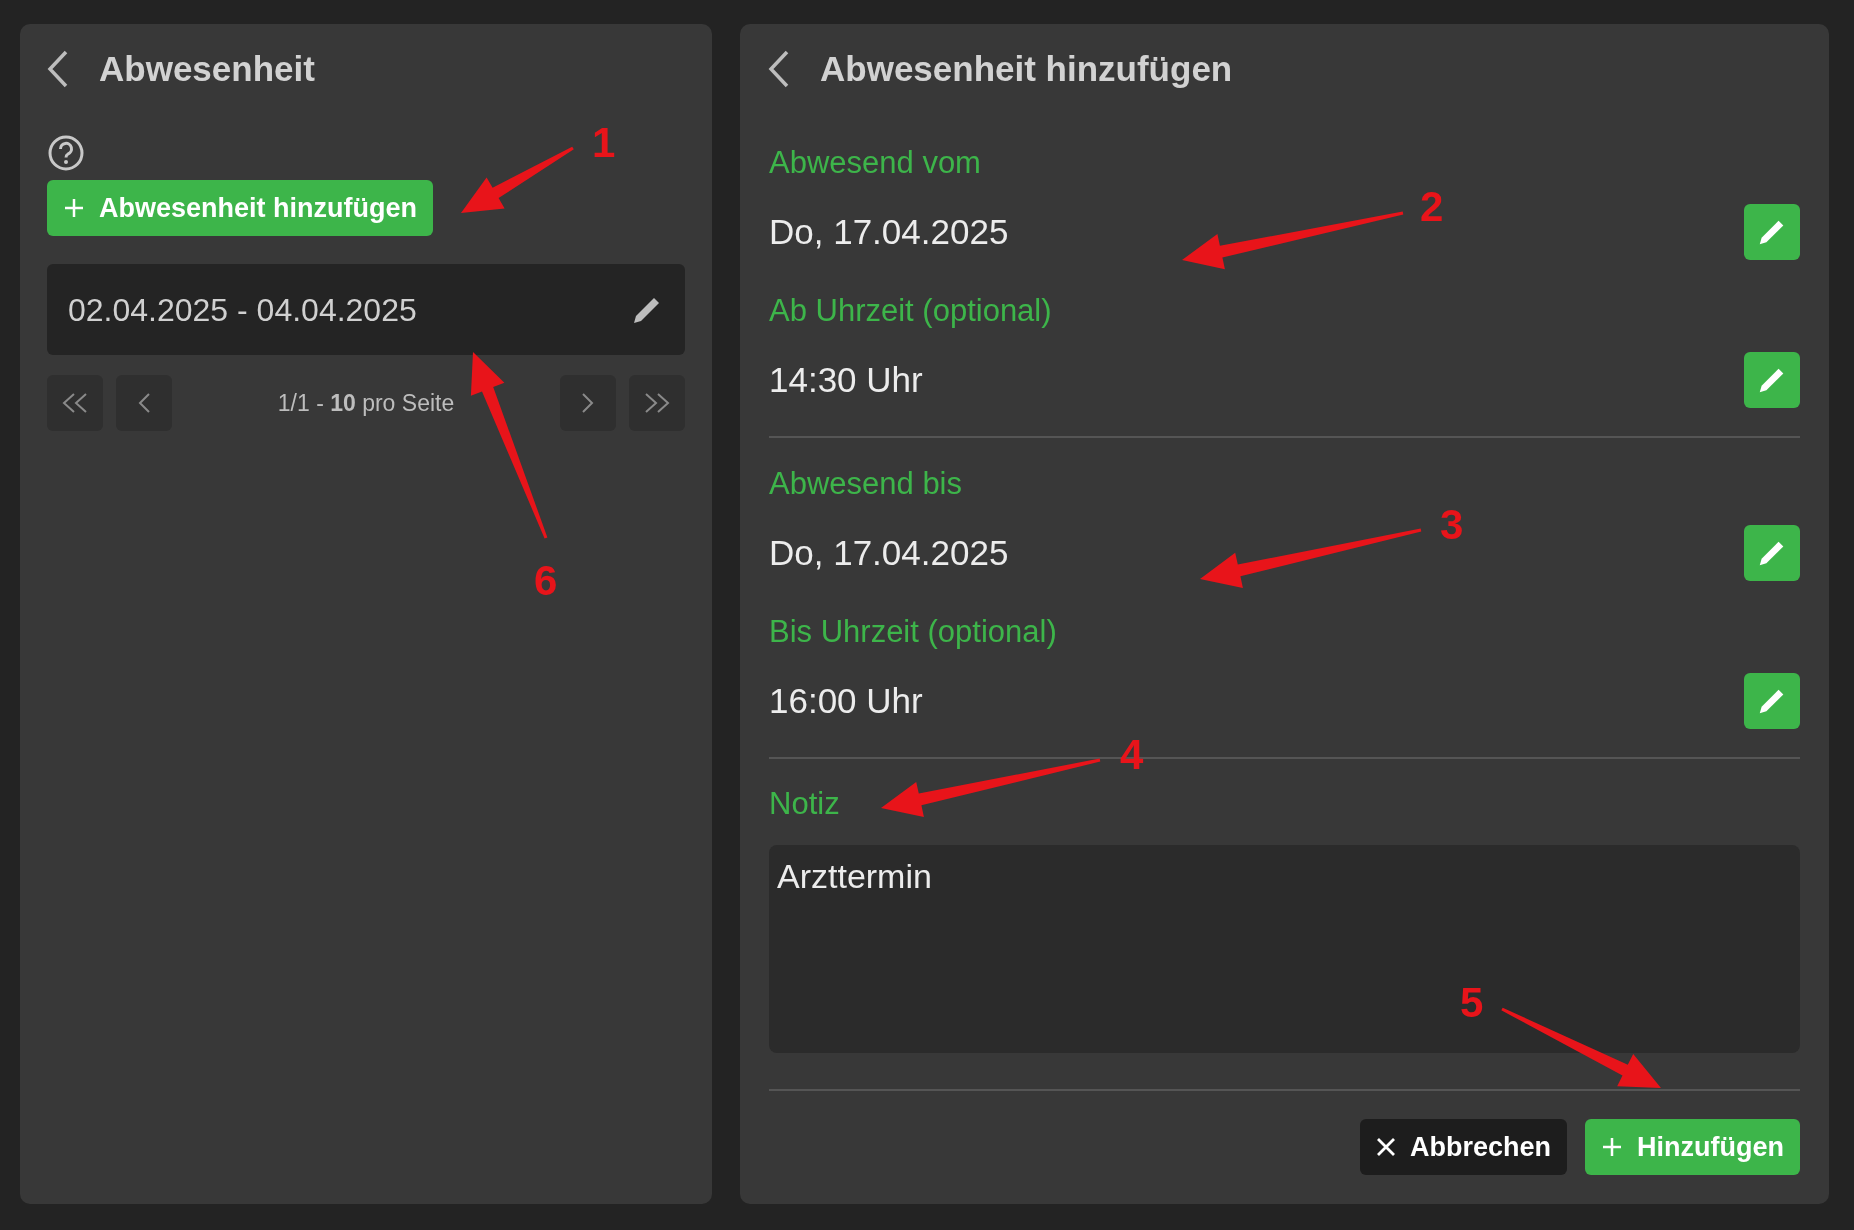 Image resolution: width=1854 pixels, height=1230 pixels. What do you see at coordinates (1472, 1003) in the screenshot?
I see `annotation-number: 5` at bounding box center [1472, 1003].